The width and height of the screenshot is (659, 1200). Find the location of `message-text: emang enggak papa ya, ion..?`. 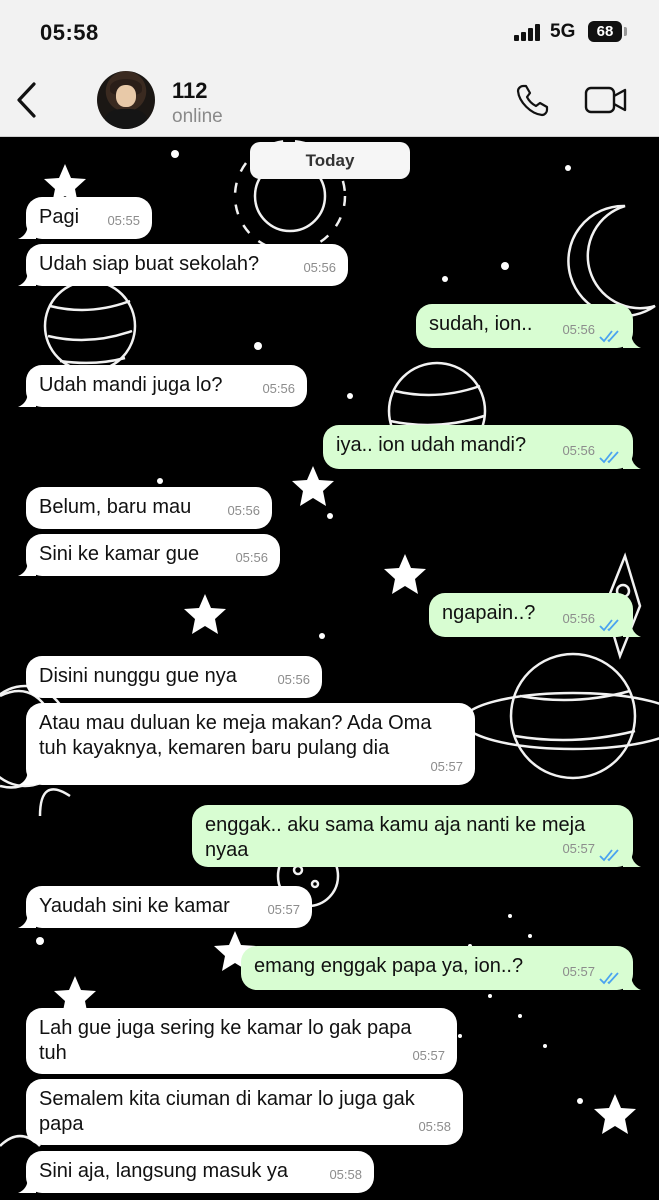

message-text: emang enggak papa ya, ion..? is located at coordinates (389, 966).